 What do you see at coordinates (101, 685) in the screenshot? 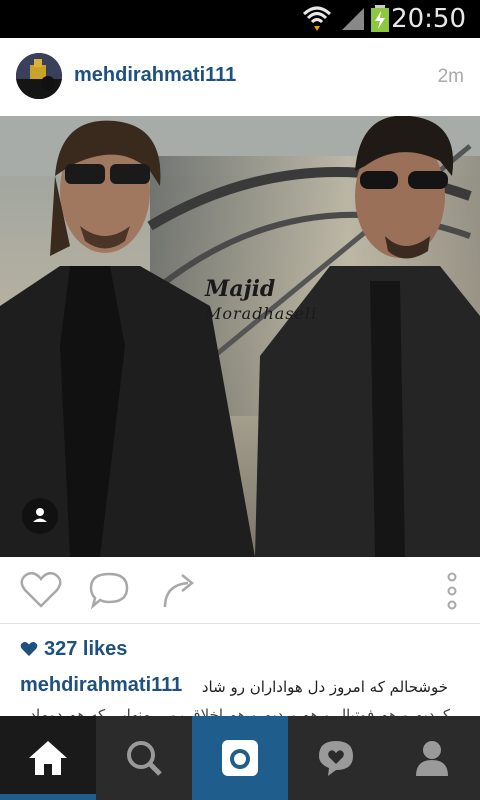
I see `caption-username: mehdirahmati111` at bounding box center [101, 685].